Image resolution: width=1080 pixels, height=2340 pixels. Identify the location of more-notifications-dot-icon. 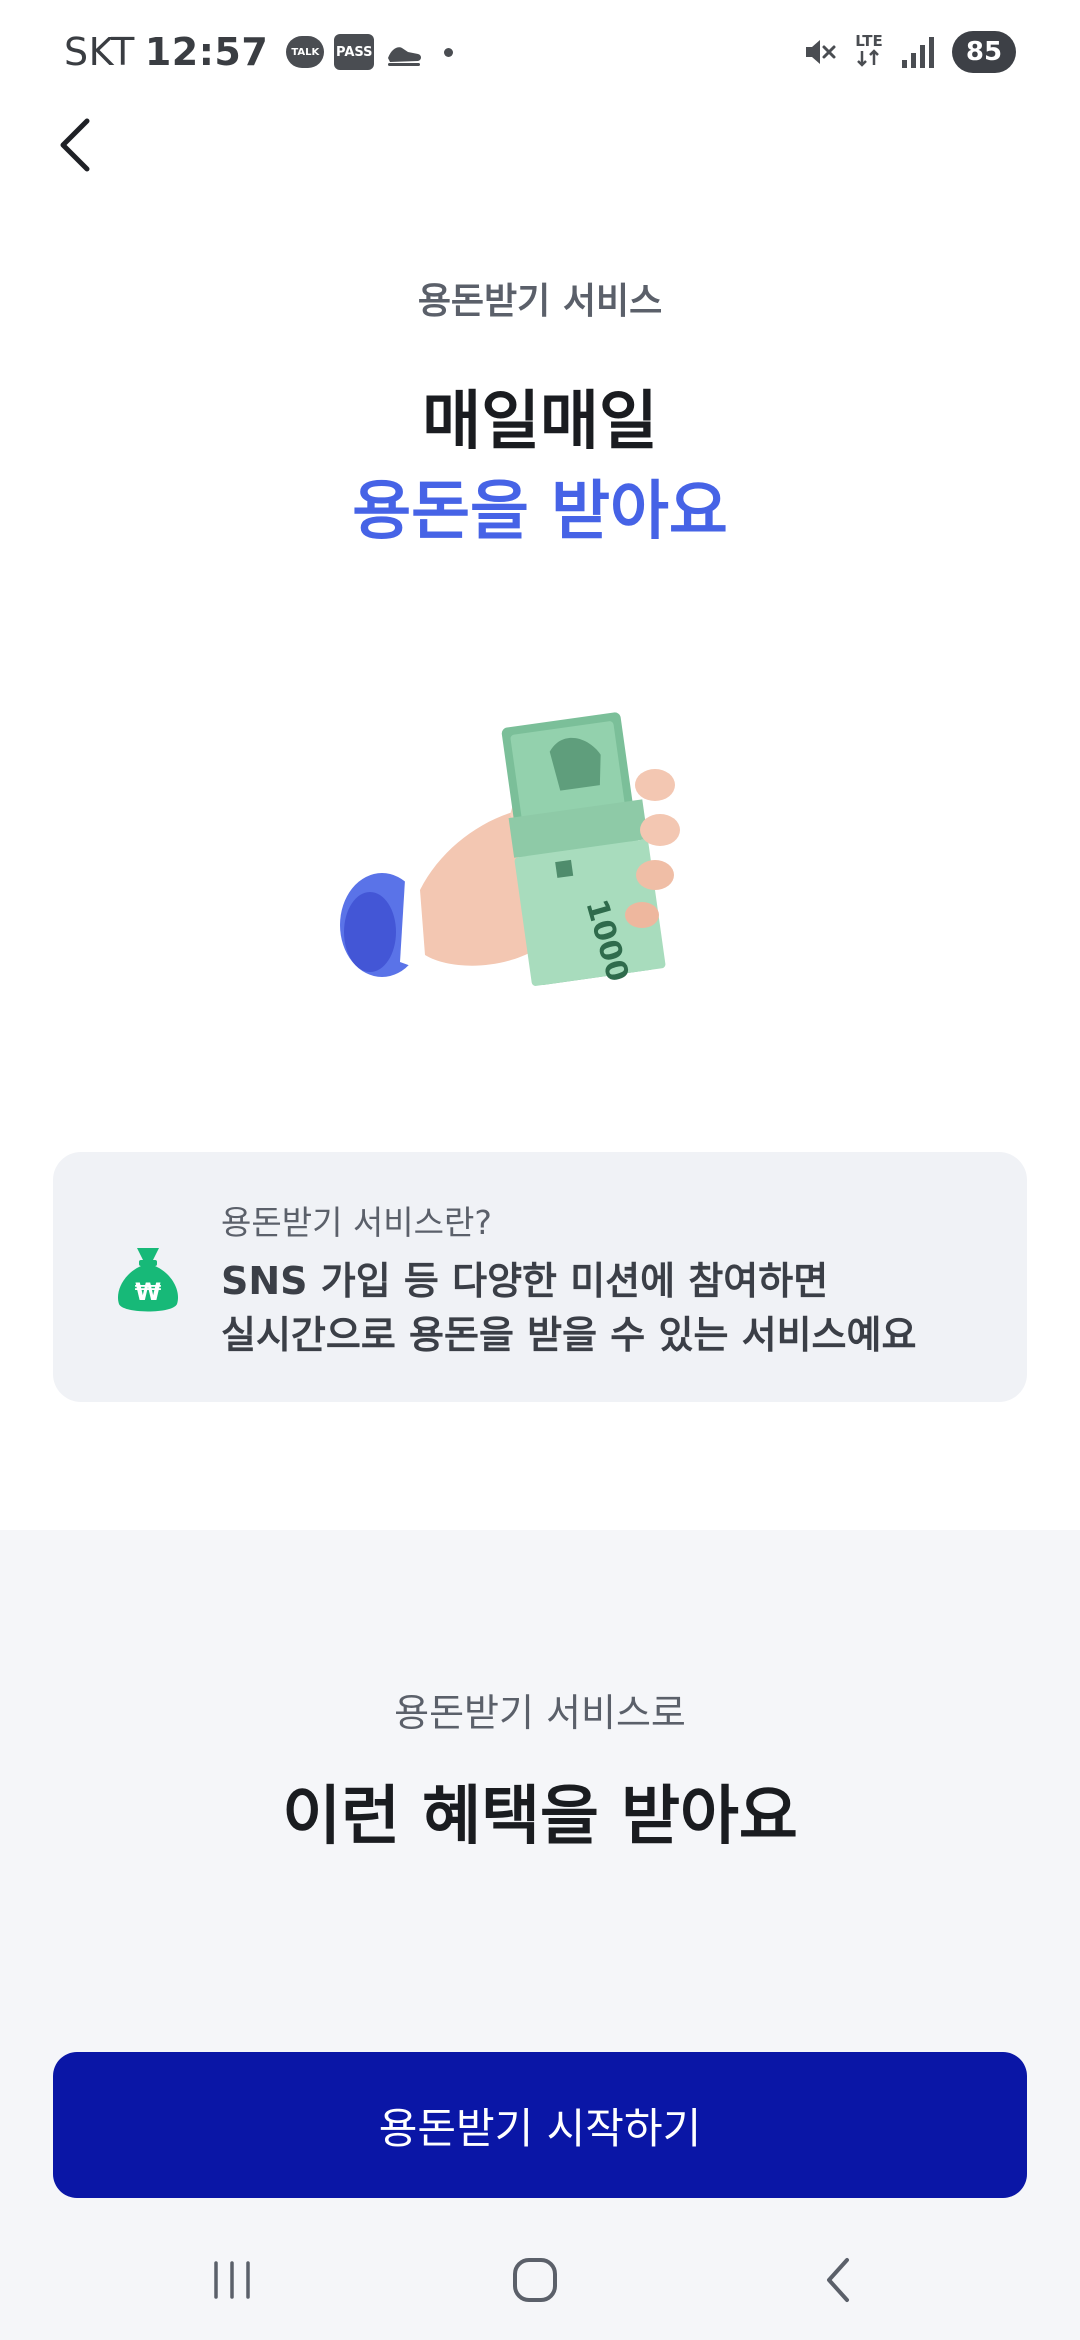
(449, 52).